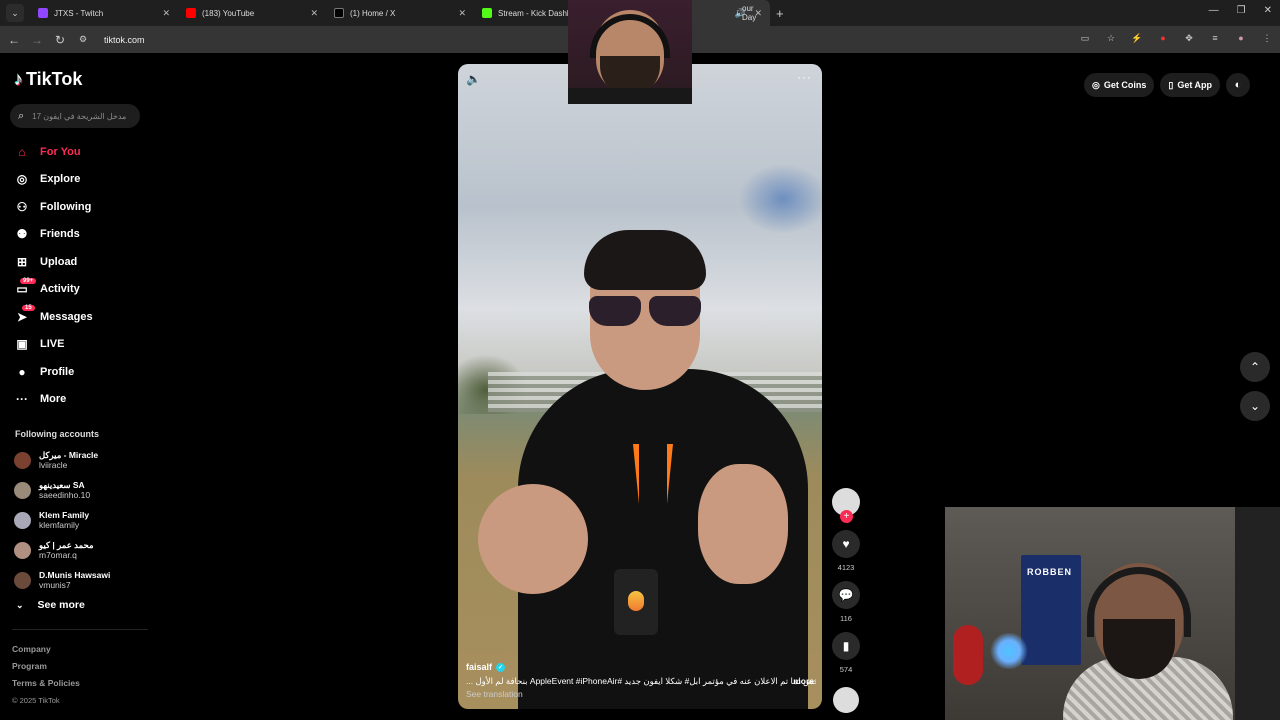  Describe the element at coordinates (22, 234) in the screenshot. I see `friends-icon: ⚉` at that location.